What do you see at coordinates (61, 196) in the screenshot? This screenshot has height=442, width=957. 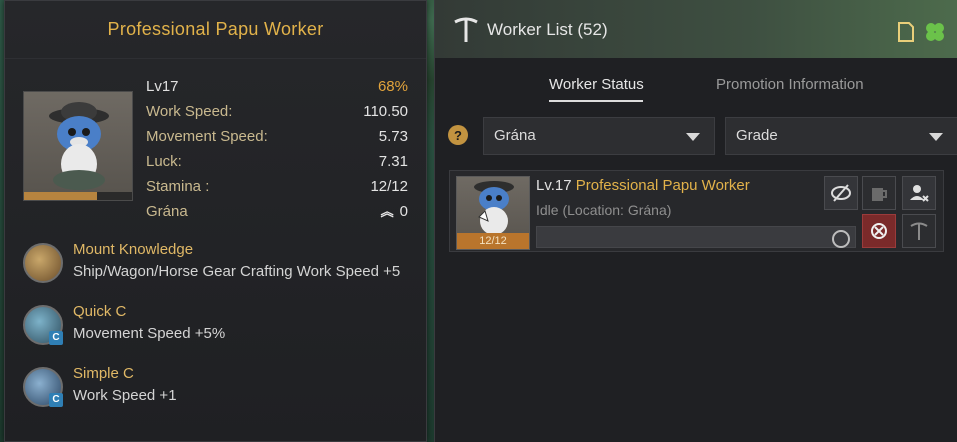 I see `portrait-stamina-fill` at bounding box center [61, 196].